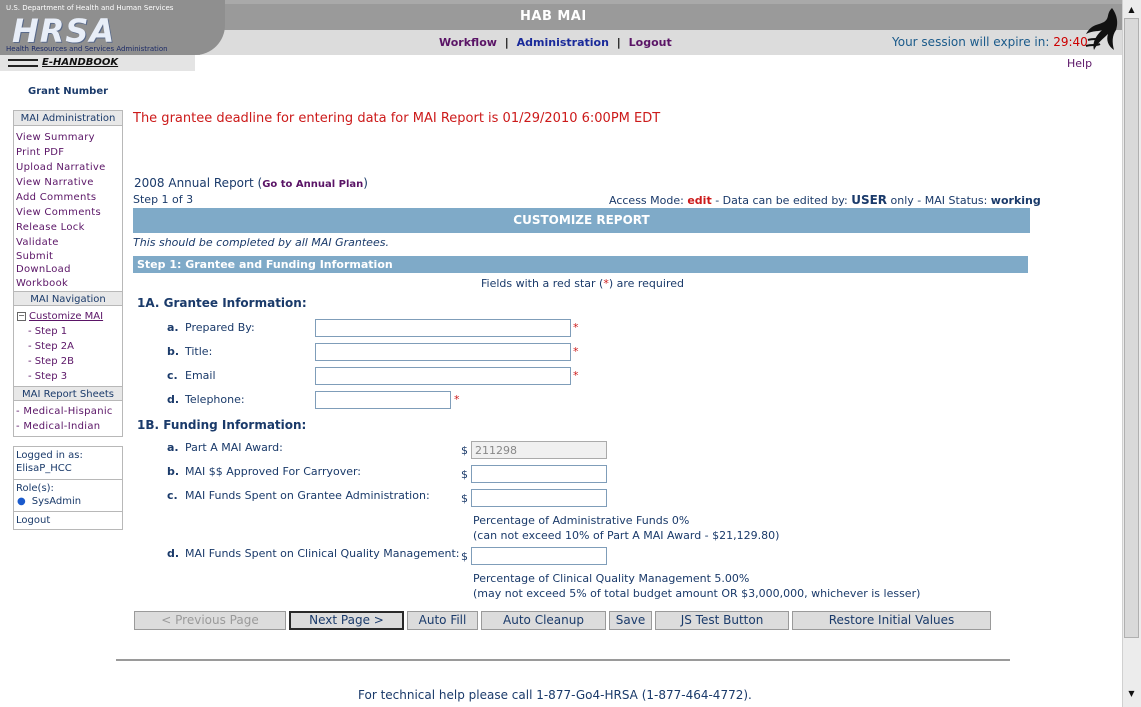 This screenshot has height=707, width=1141. I want to click on sidebar-validate: Validate, so click(68, 242).